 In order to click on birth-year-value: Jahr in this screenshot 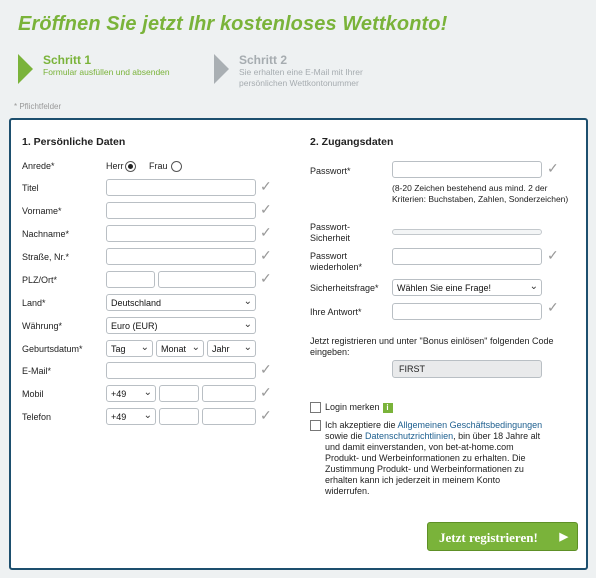, I will do `click(221, 349)`.